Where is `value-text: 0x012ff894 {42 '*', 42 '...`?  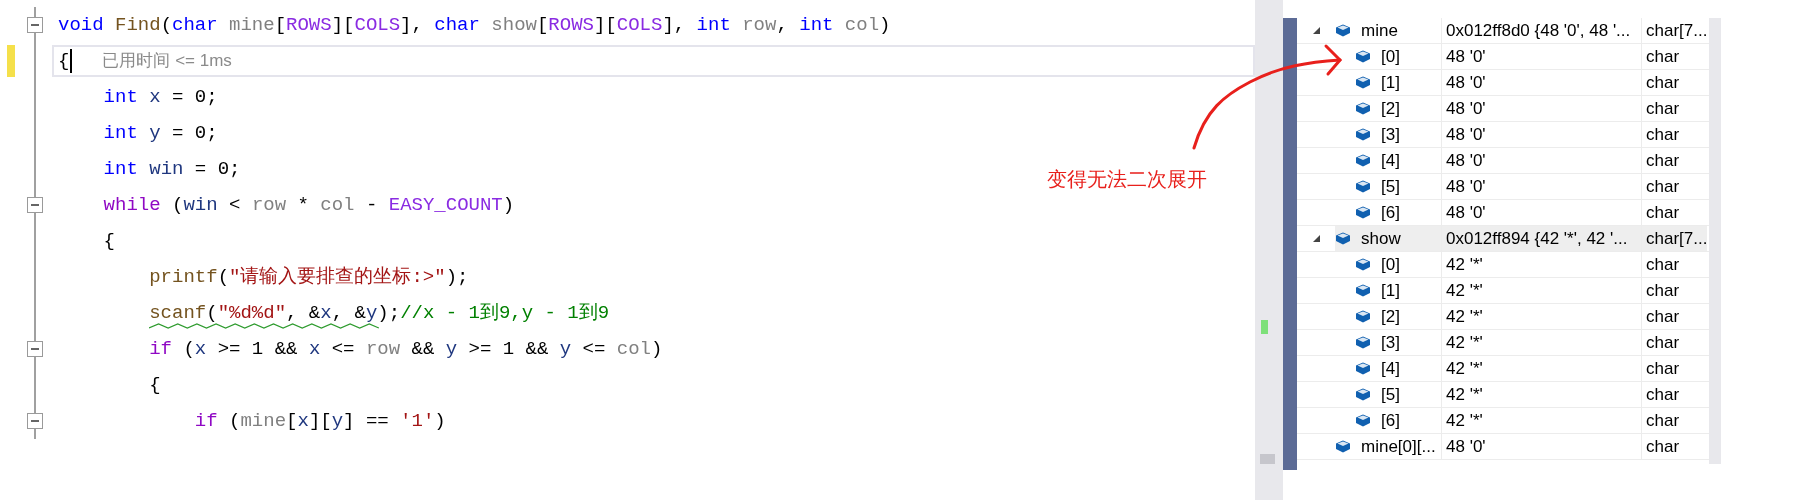
value-text: 0x012ff894 {42 '*', 42 '... is located at coordinates (1537, 238).